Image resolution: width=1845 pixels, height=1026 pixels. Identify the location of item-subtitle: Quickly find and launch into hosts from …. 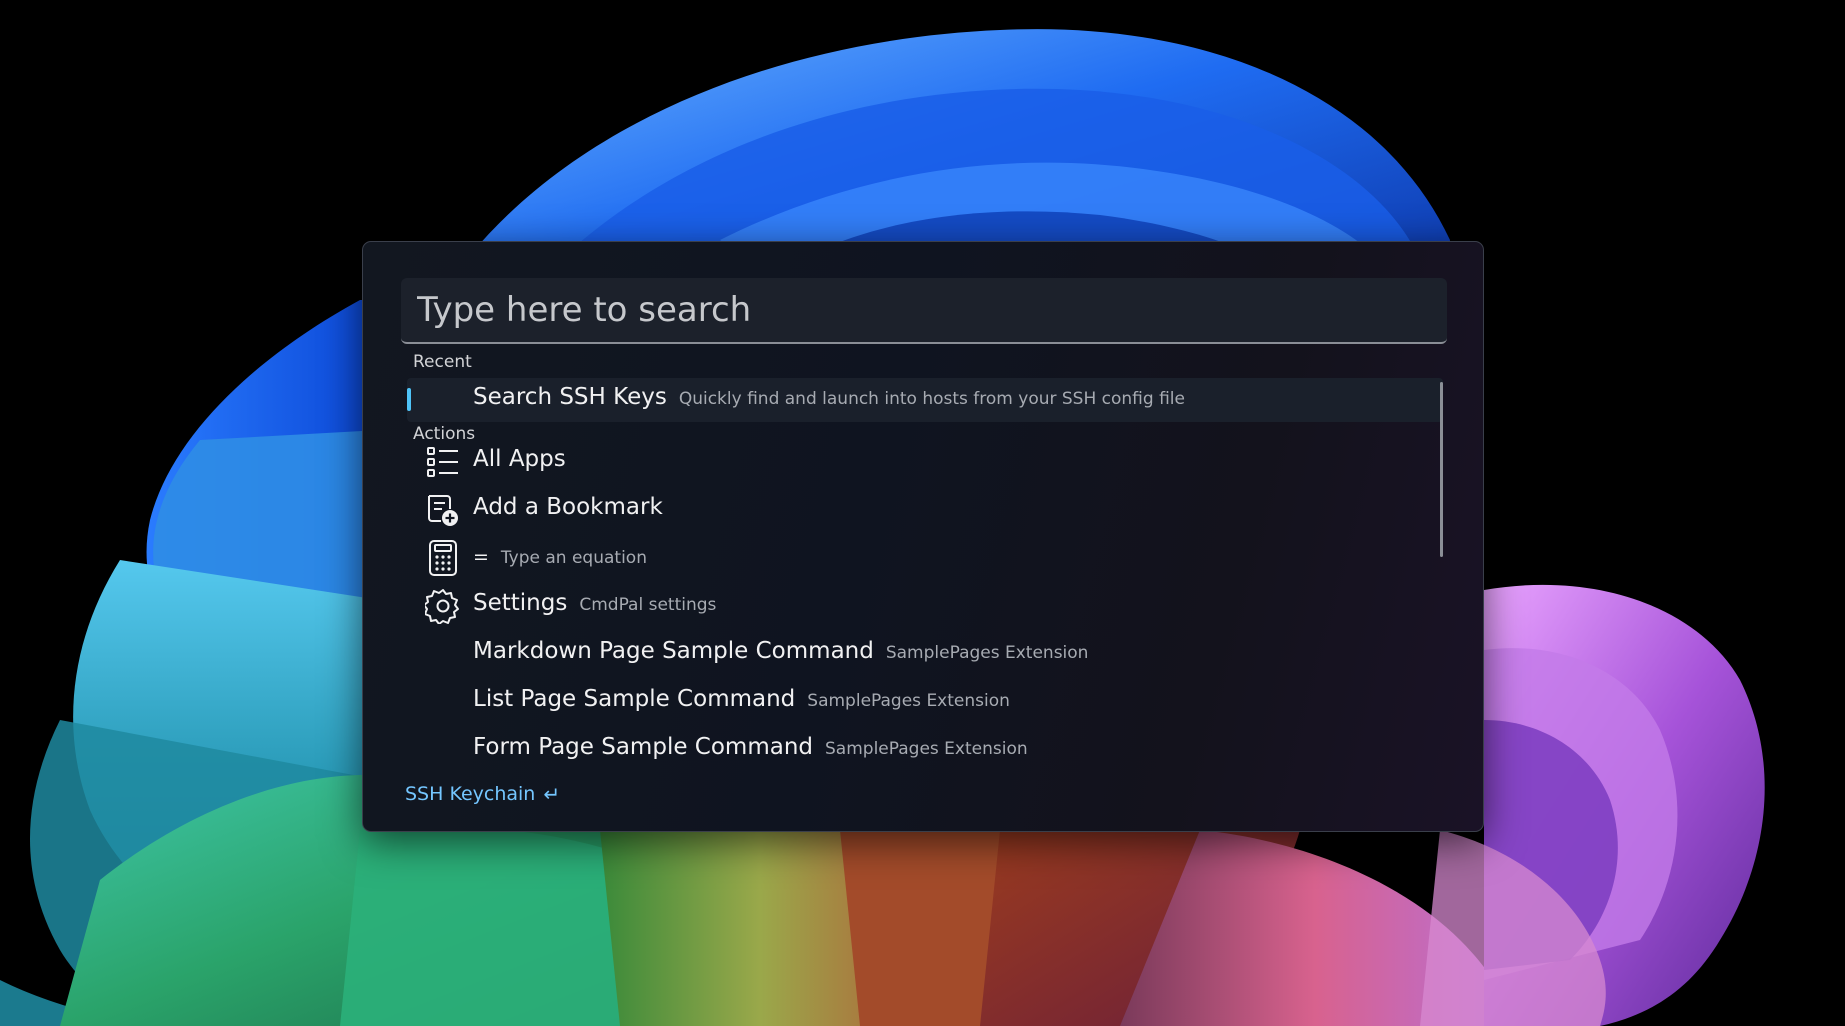
(931, 399).